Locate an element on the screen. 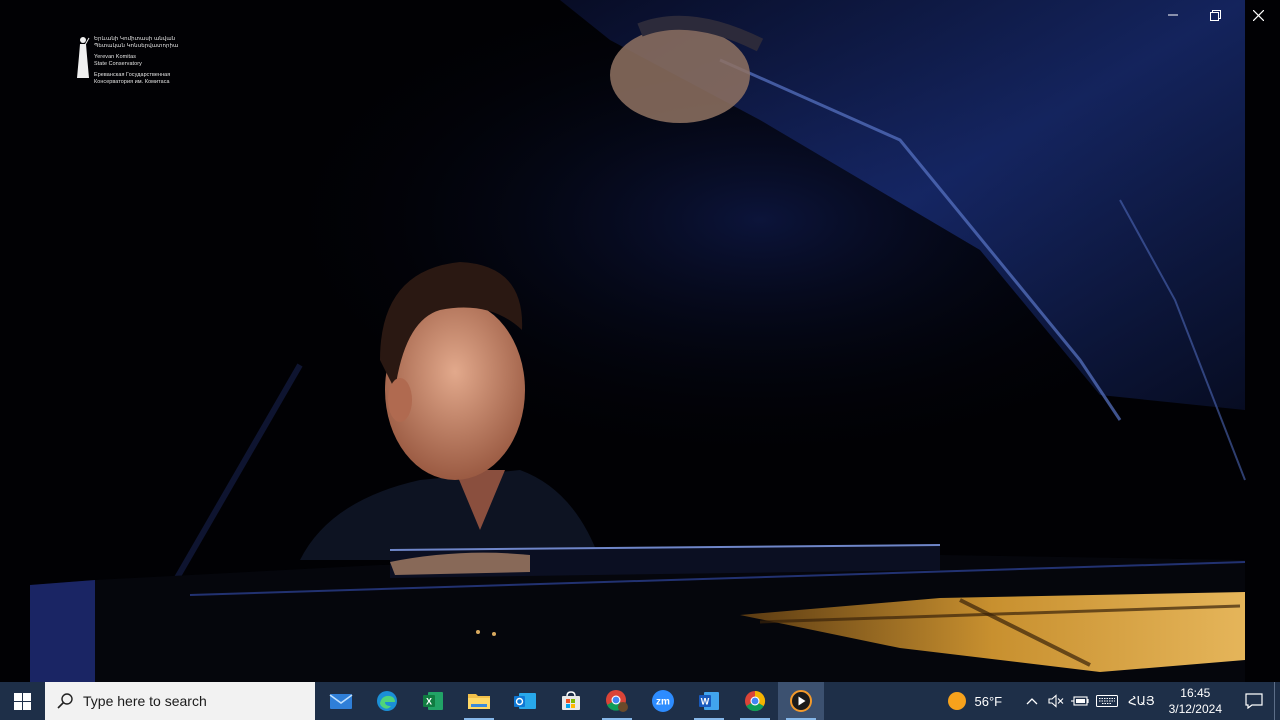 This screenshot has height=720, width=1280. chrome-icon is located at coordinates (755, 701).